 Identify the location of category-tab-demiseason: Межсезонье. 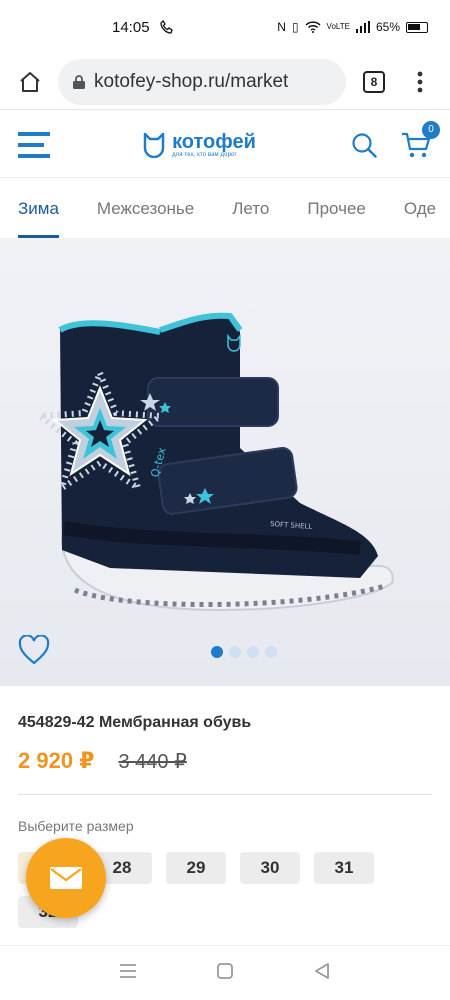
(145, 209).